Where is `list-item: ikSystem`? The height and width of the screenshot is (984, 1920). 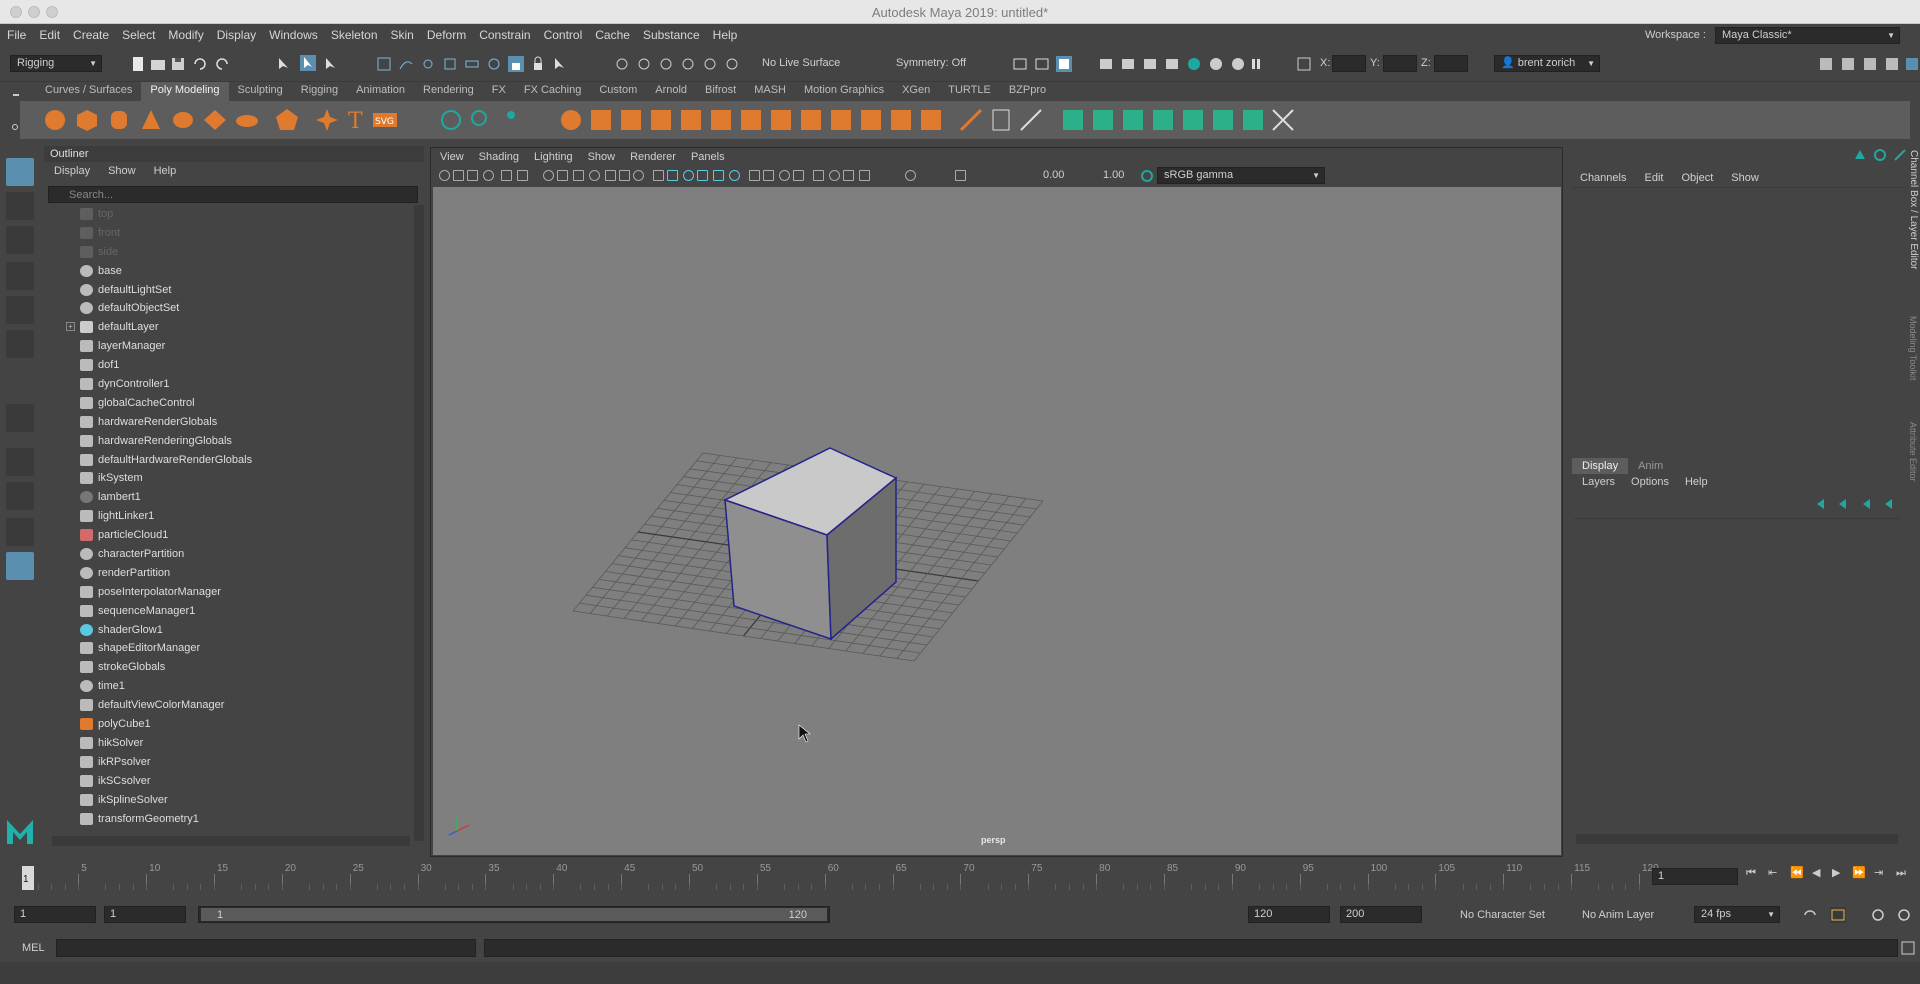
list-item: ikSystem is located at coordinates (229, 478).